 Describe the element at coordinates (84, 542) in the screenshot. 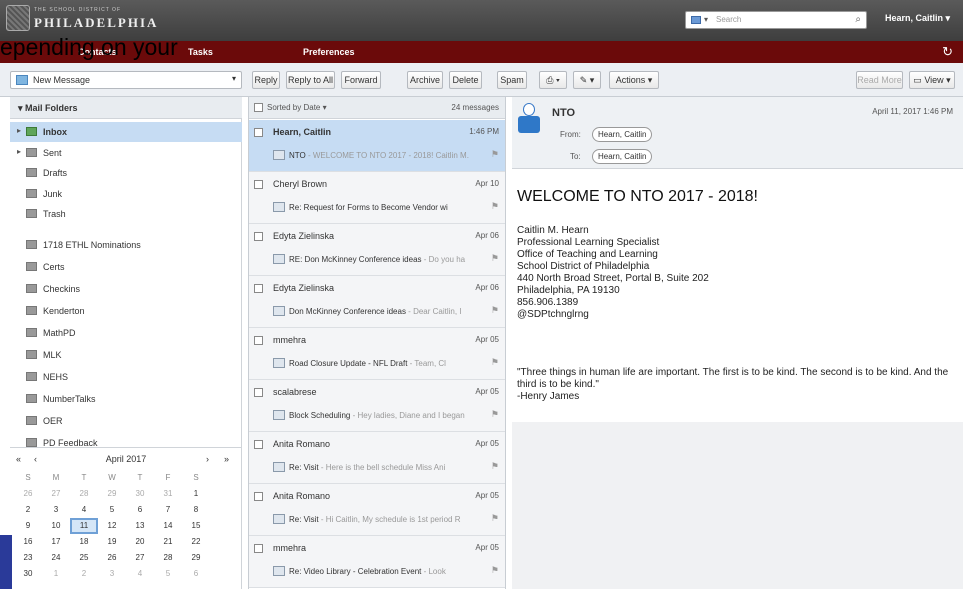

I see `calendar-day: 18` at that location.